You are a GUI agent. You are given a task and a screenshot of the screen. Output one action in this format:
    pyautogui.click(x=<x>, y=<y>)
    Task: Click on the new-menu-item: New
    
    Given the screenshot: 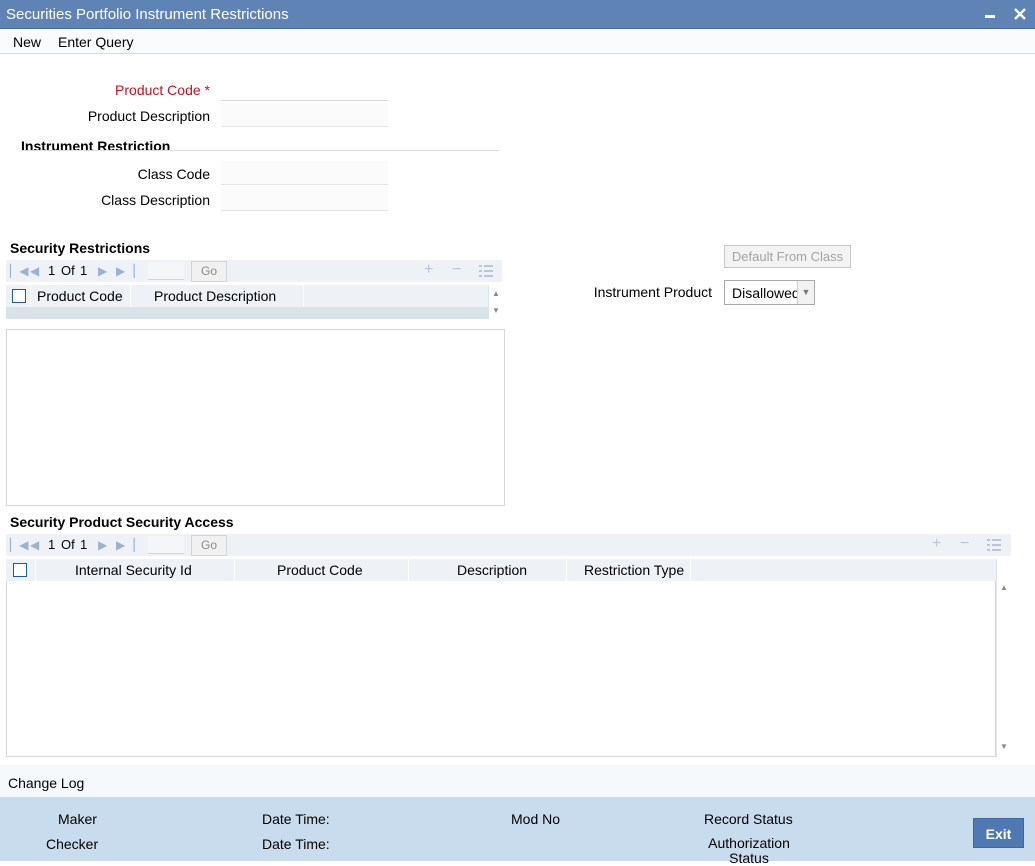 What is the action you would take?
    pyautogui.click(x=27, y=42)
    